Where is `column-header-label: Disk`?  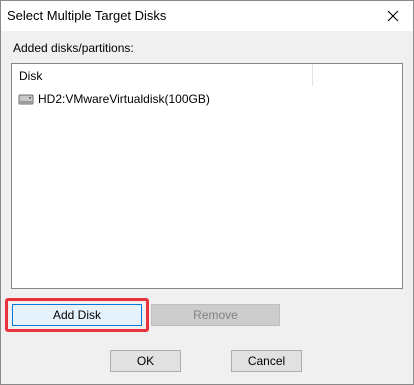 column-header-label: Disk is located at coordinates (31, 76).